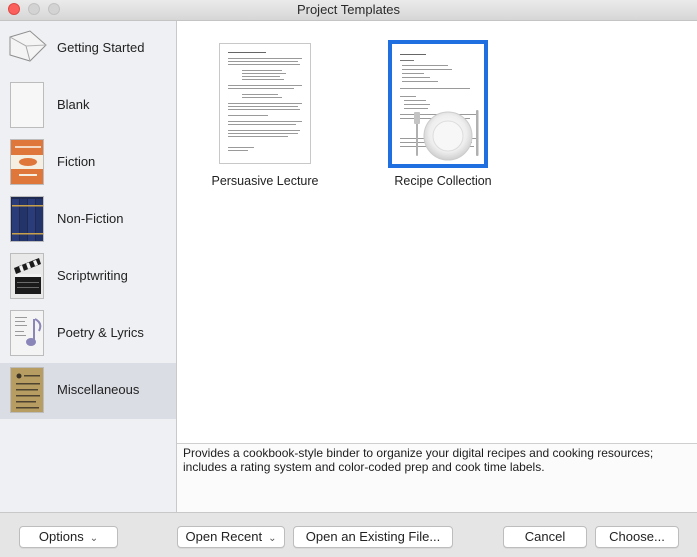  What do you see at coordinates (224, 536) in the screenshot?
I see `open-recent-button-label: Open Recent` at bounding box center [224, 536].